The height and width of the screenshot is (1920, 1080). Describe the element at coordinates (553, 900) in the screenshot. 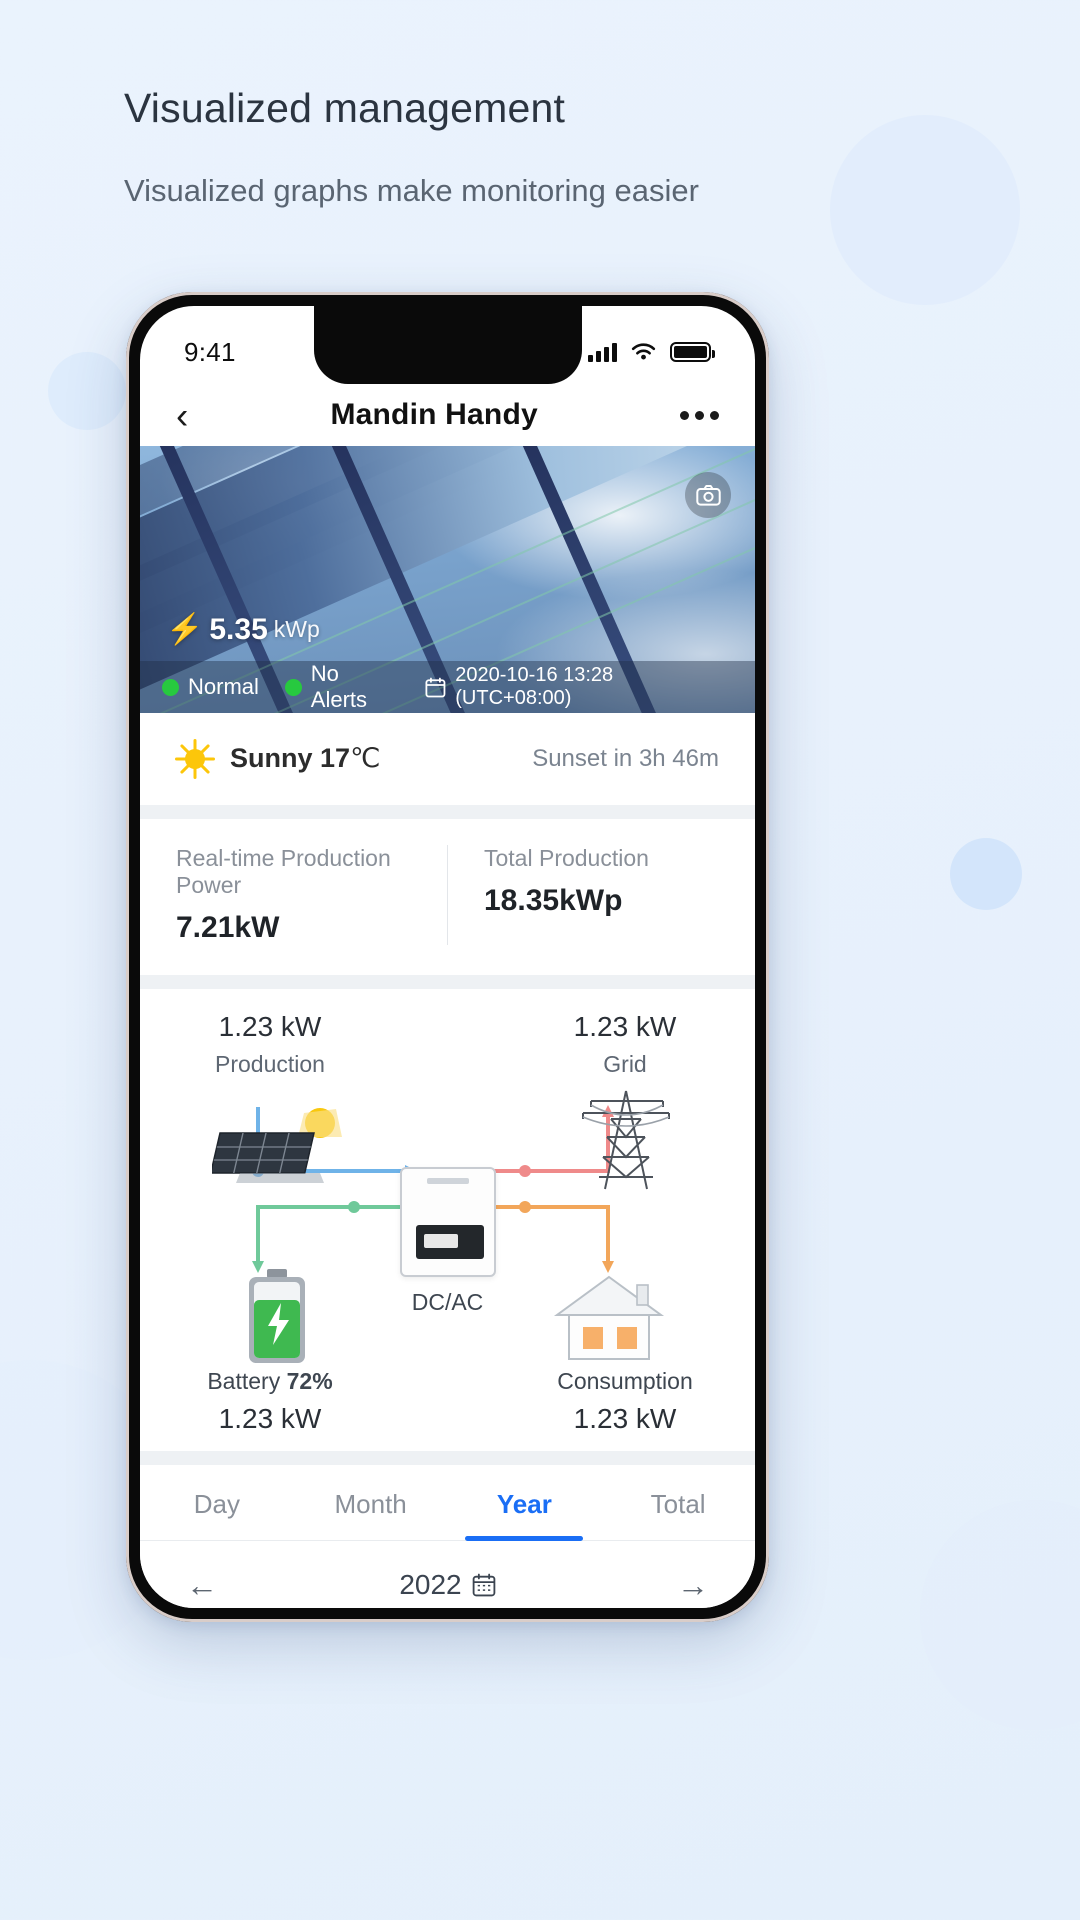

I see `stat-value: 18.35kWp` at that location.